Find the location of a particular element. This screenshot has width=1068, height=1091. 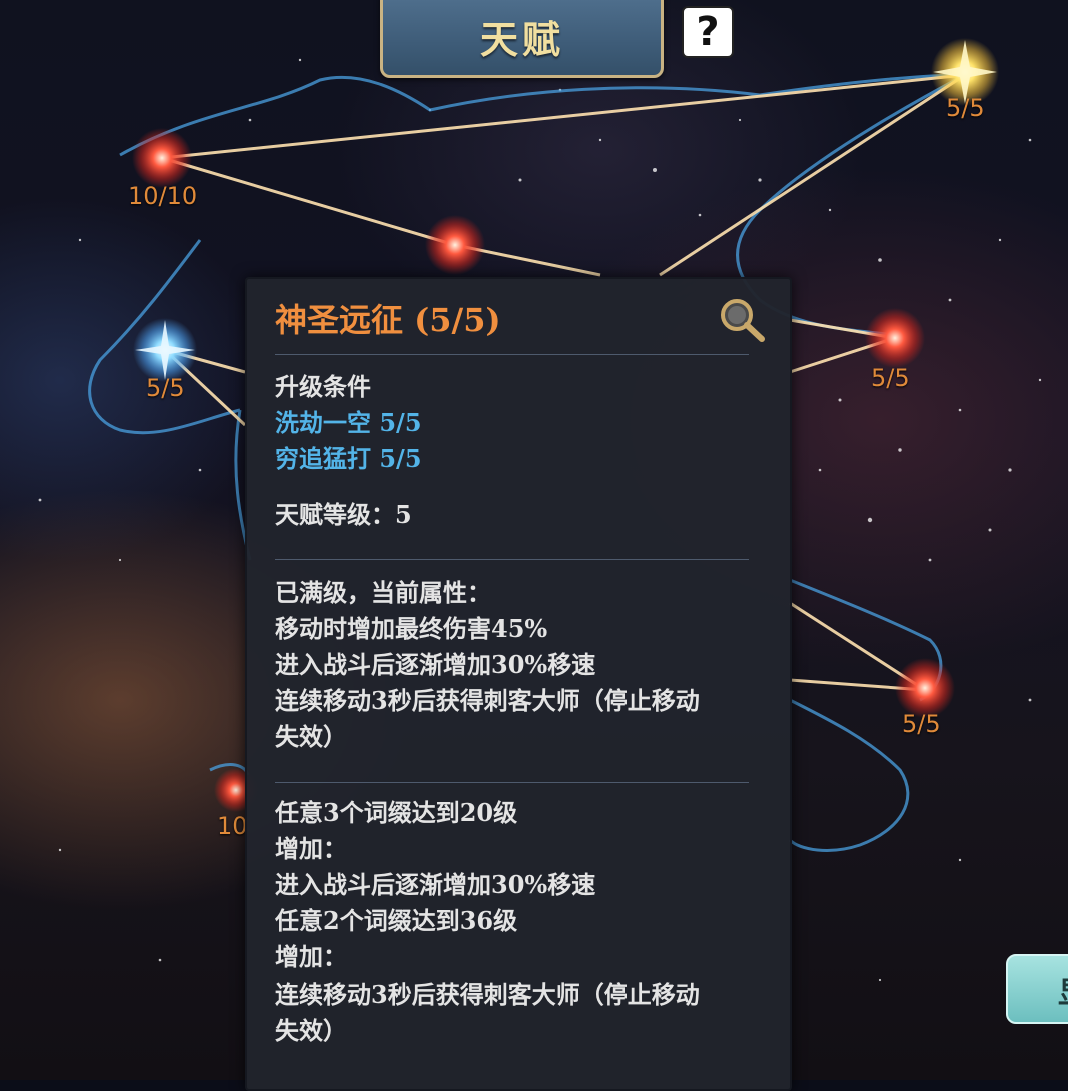

bonus-effect: 连续移动3秒后获得刺客大师（停止移动 is located at coordinates (487, 994).